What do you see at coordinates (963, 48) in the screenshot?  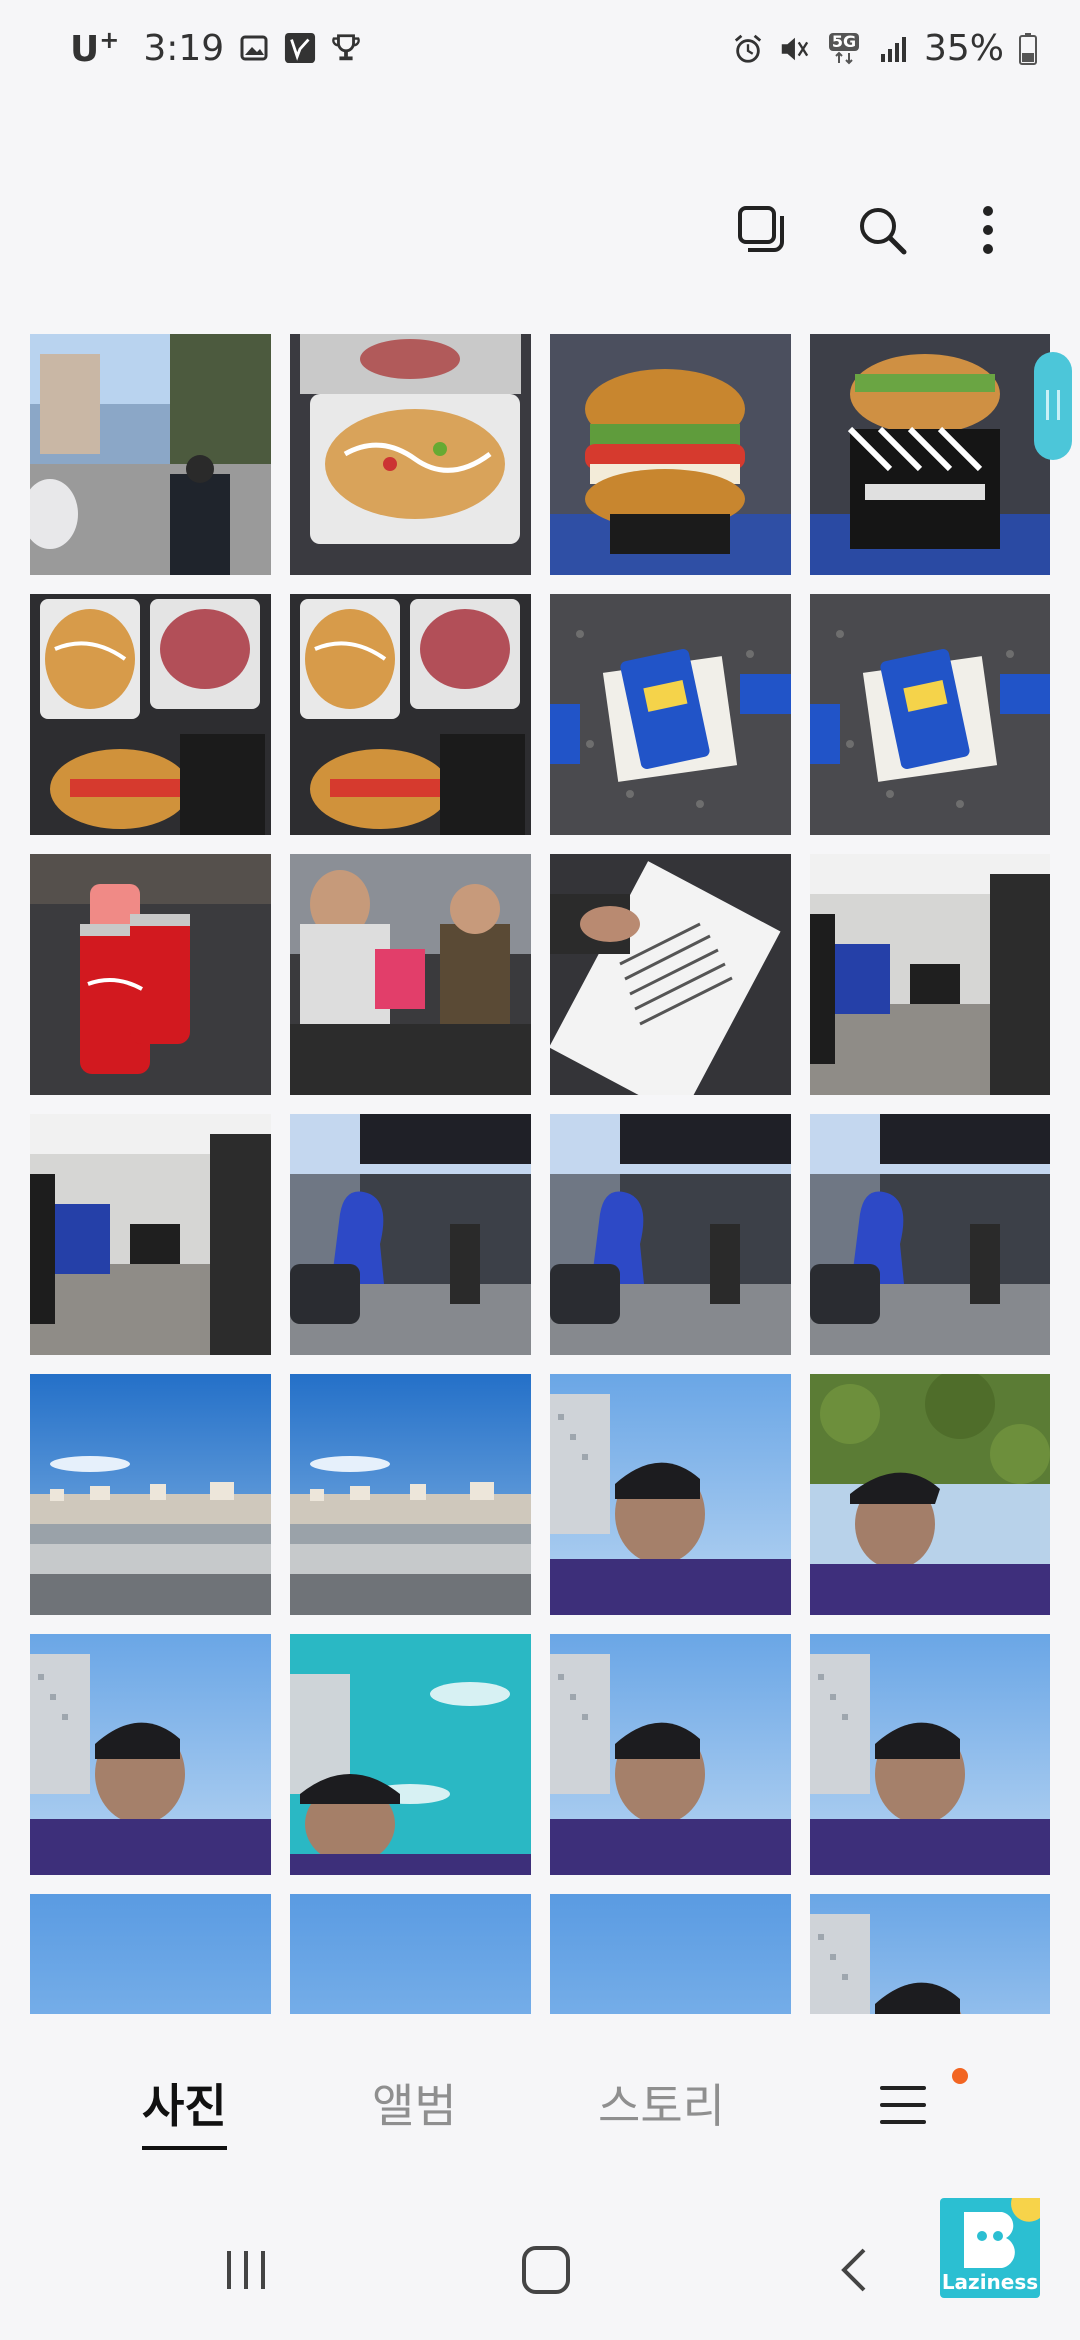 I see `battery-percent: 35%` at bounding box center [963, 48].